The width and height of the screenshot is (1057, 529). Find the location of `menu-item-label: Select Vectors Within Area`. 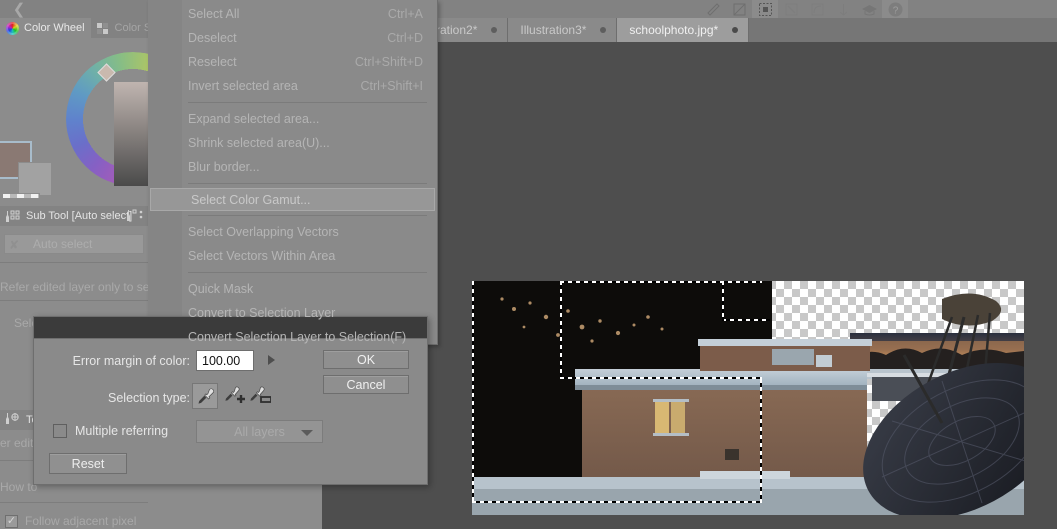

menu-item-label: Select Vectors Within Area is located at coordinates (262, 256).